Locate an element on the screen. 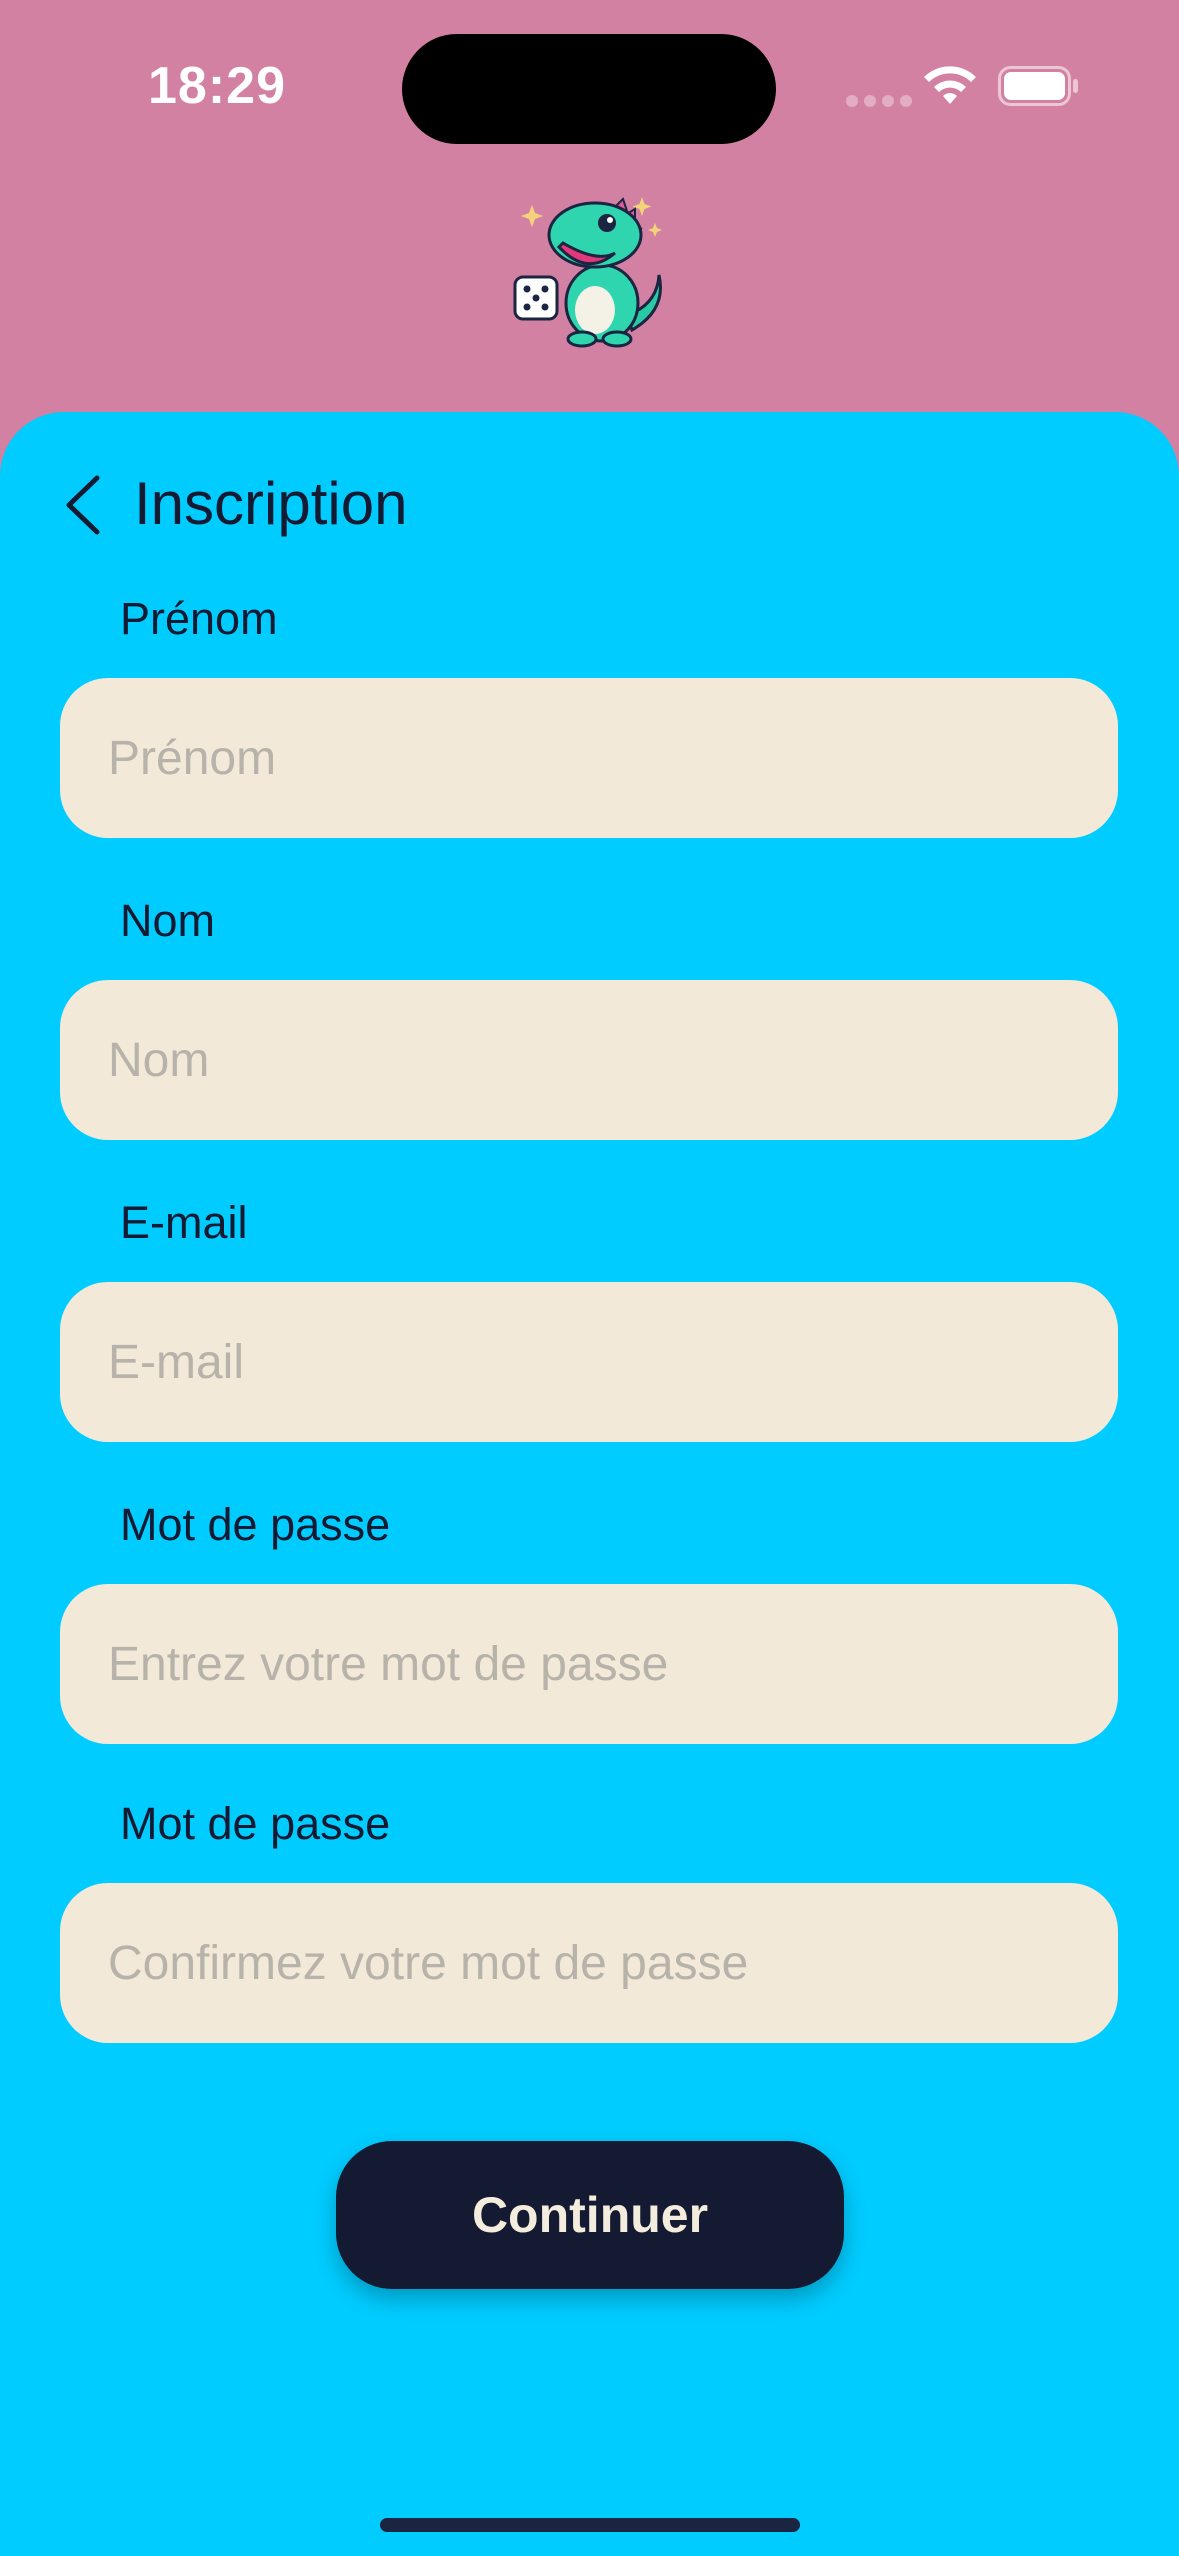  wifi-icon is located at coordinates (950, 88).